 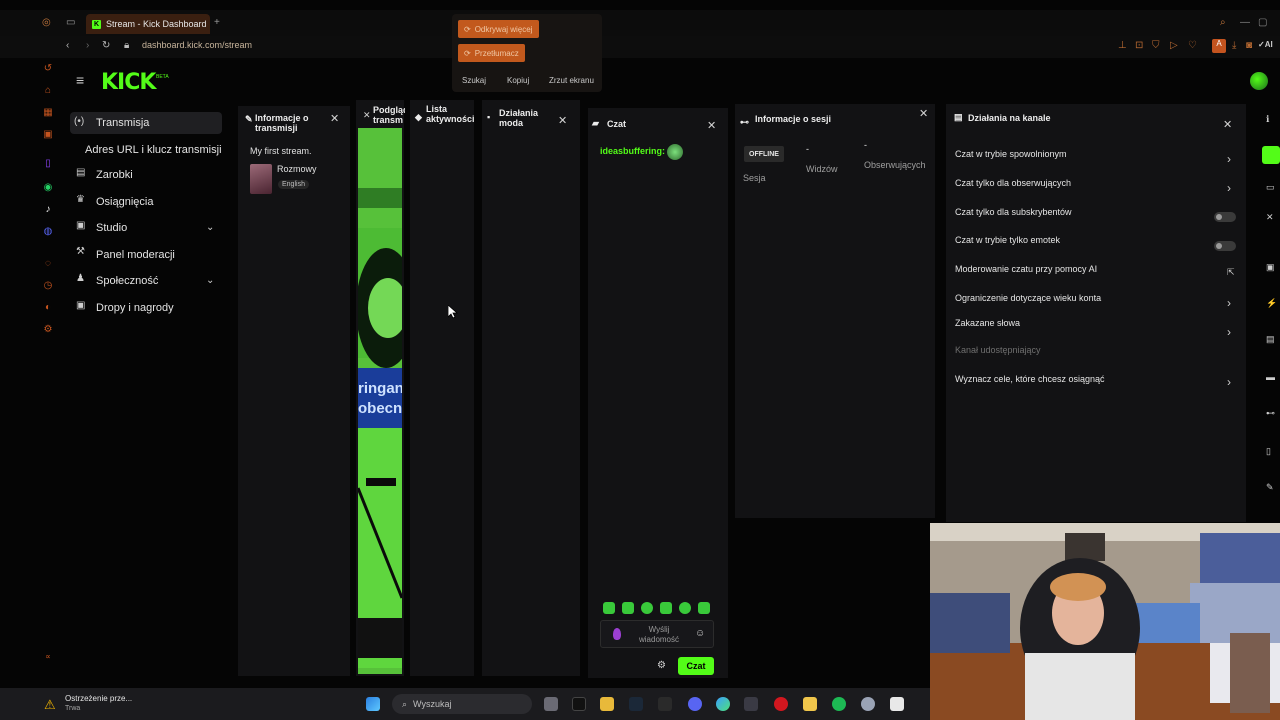 What do you see at coordinates (700, 633) in the screenshot?
I see `emoji-picker-icon: ☺` at bounding box center [700, 633].